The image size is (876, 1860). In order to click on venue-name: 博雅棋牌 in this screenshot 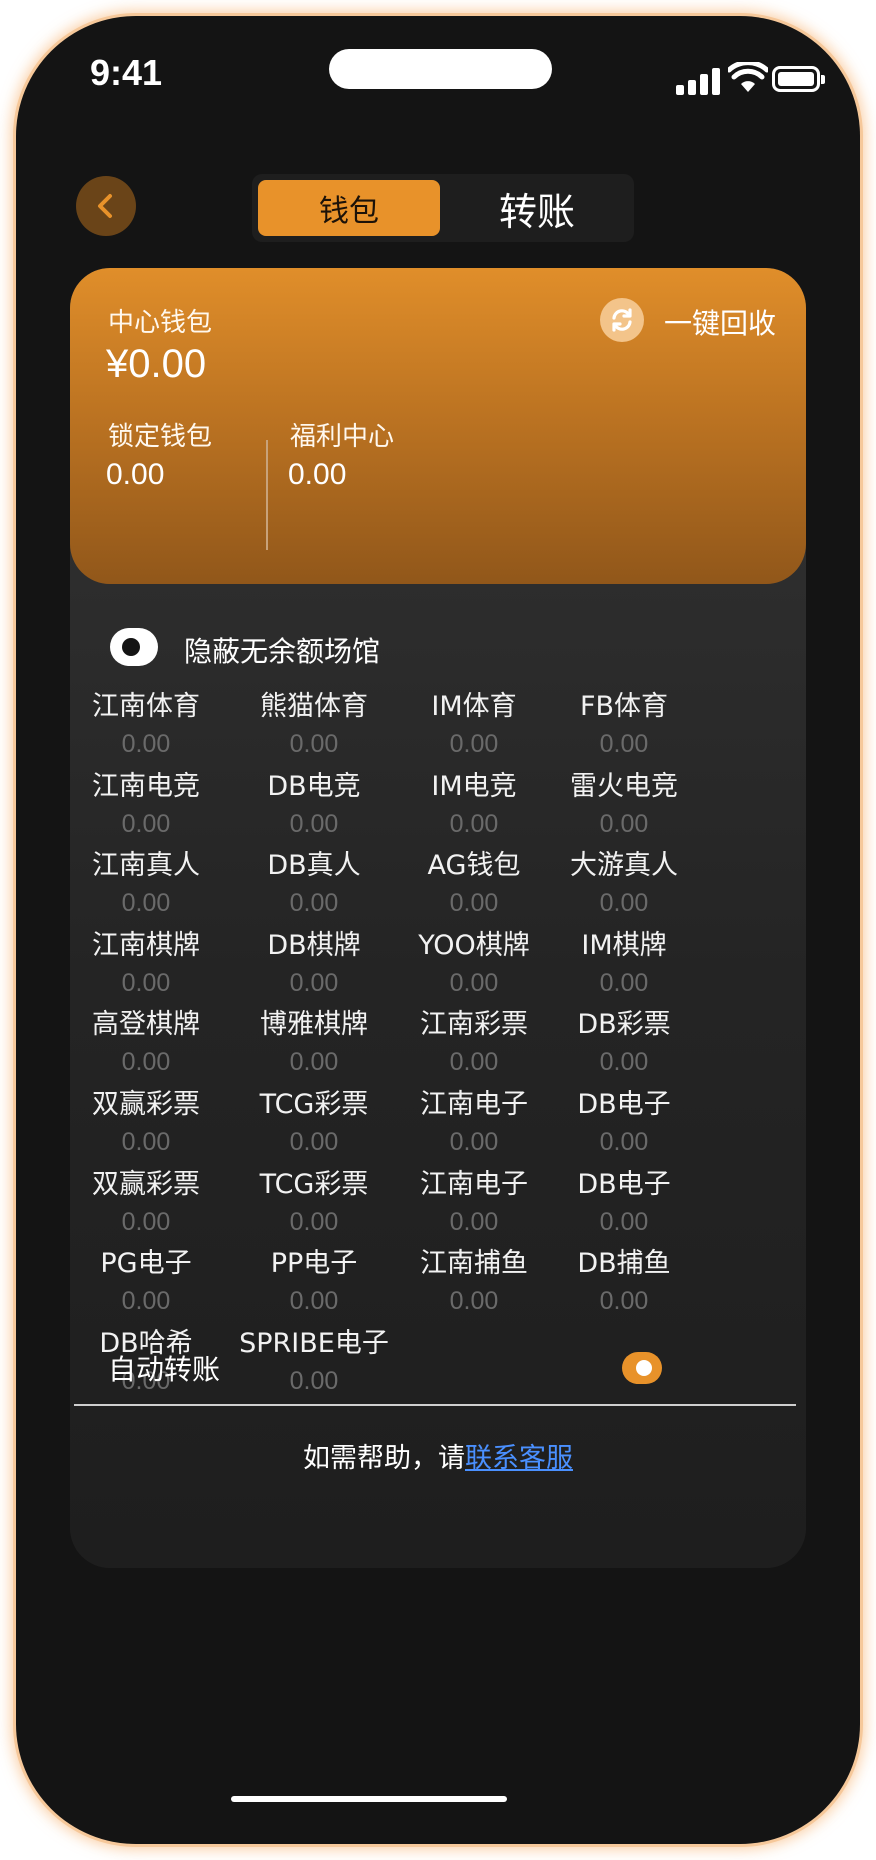, I will do `click(314, 1025)`.